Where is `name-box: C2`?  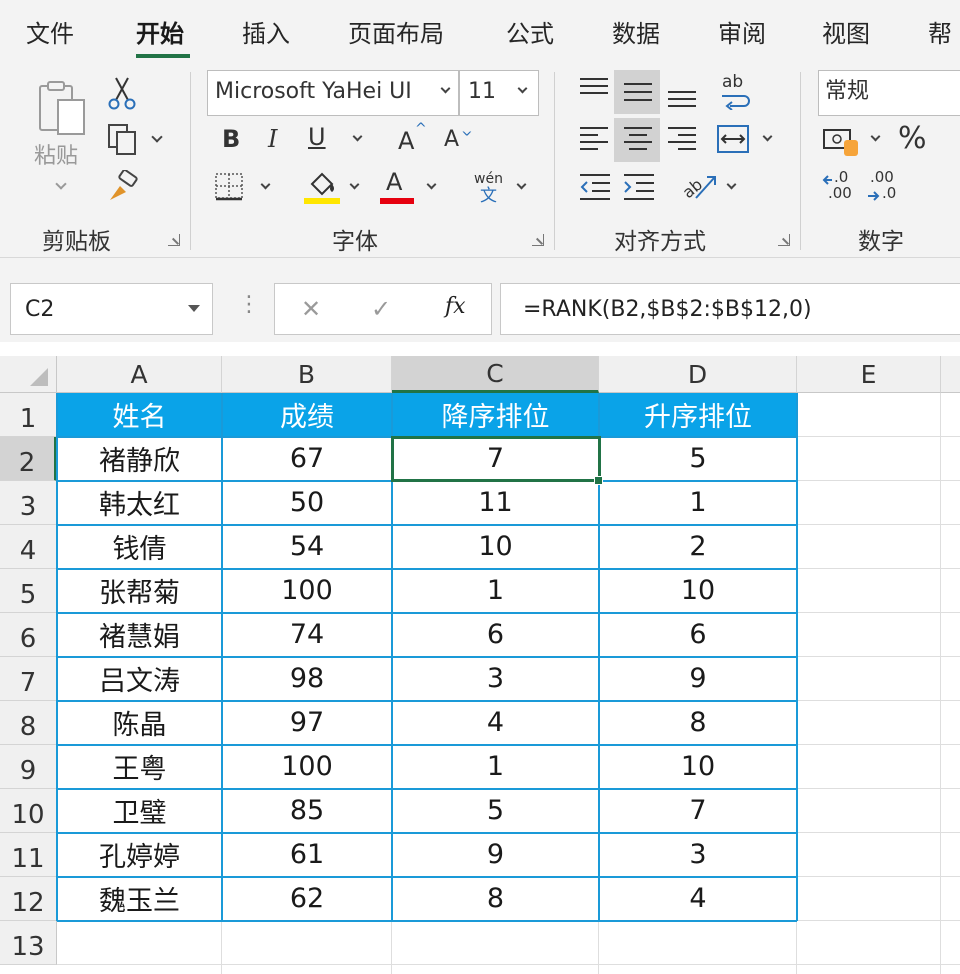 name-box: C2 is located at coordinates (111, 309).